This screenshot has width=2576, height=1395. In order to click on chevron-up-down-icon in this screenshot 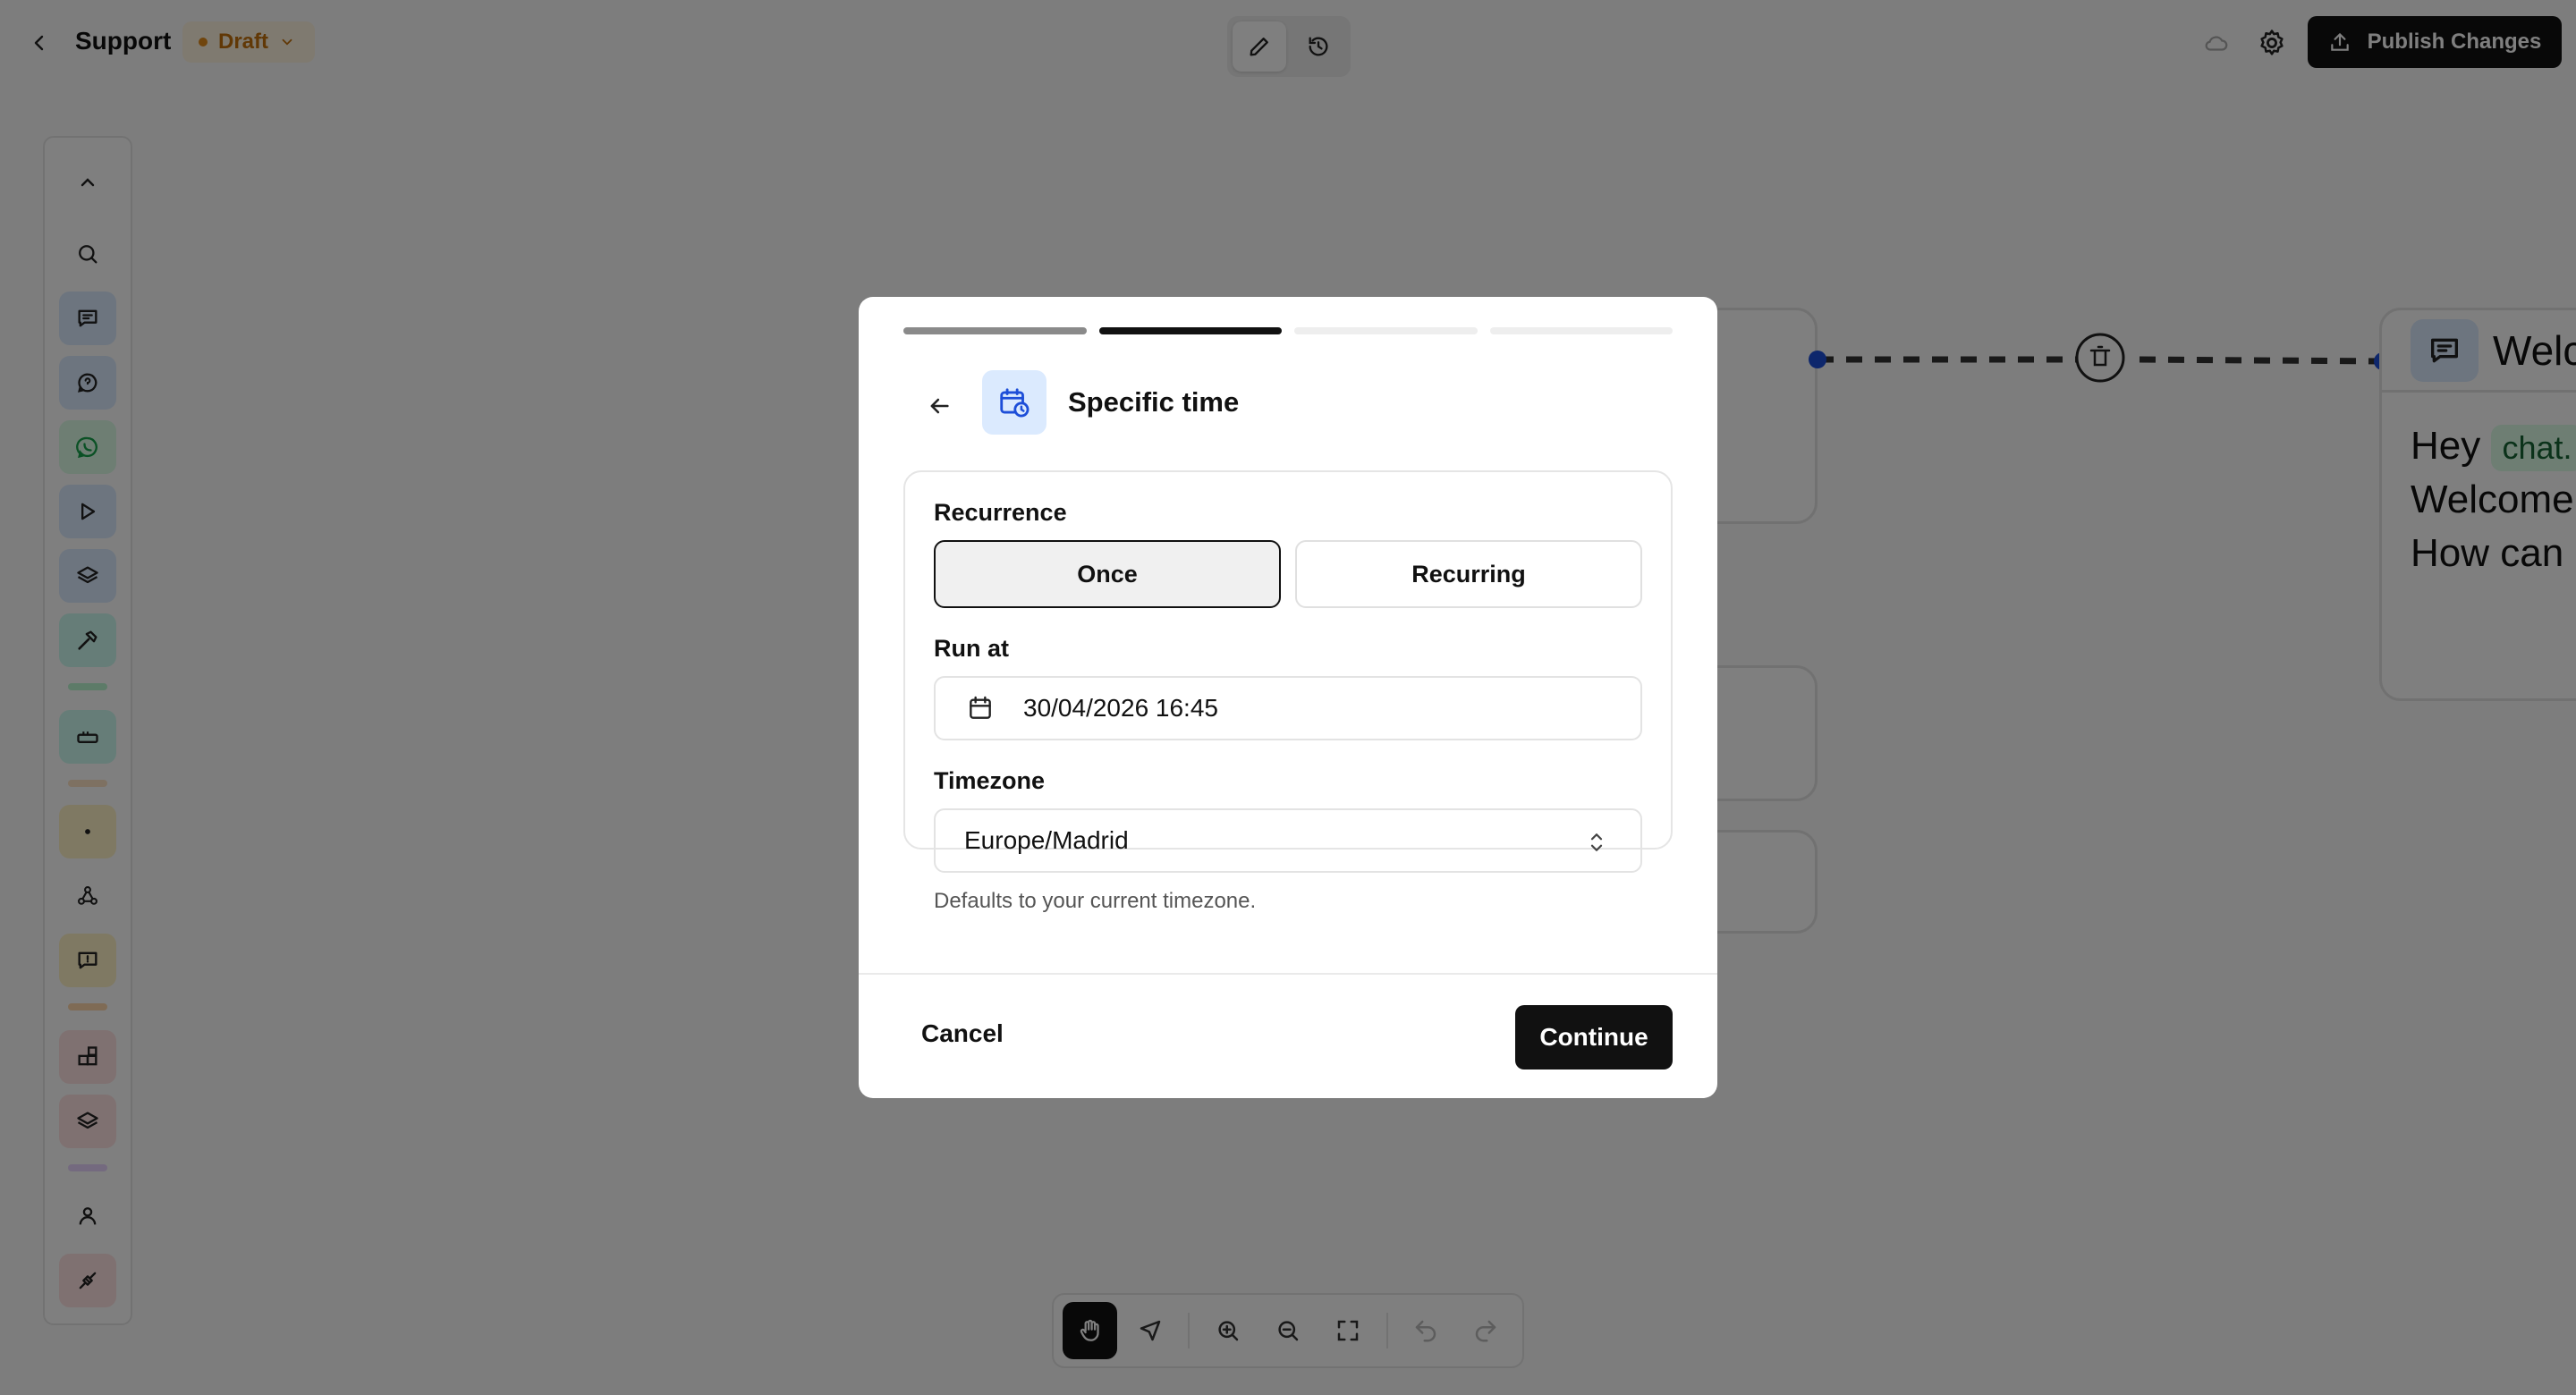, I will do `click(1596, 842)`.